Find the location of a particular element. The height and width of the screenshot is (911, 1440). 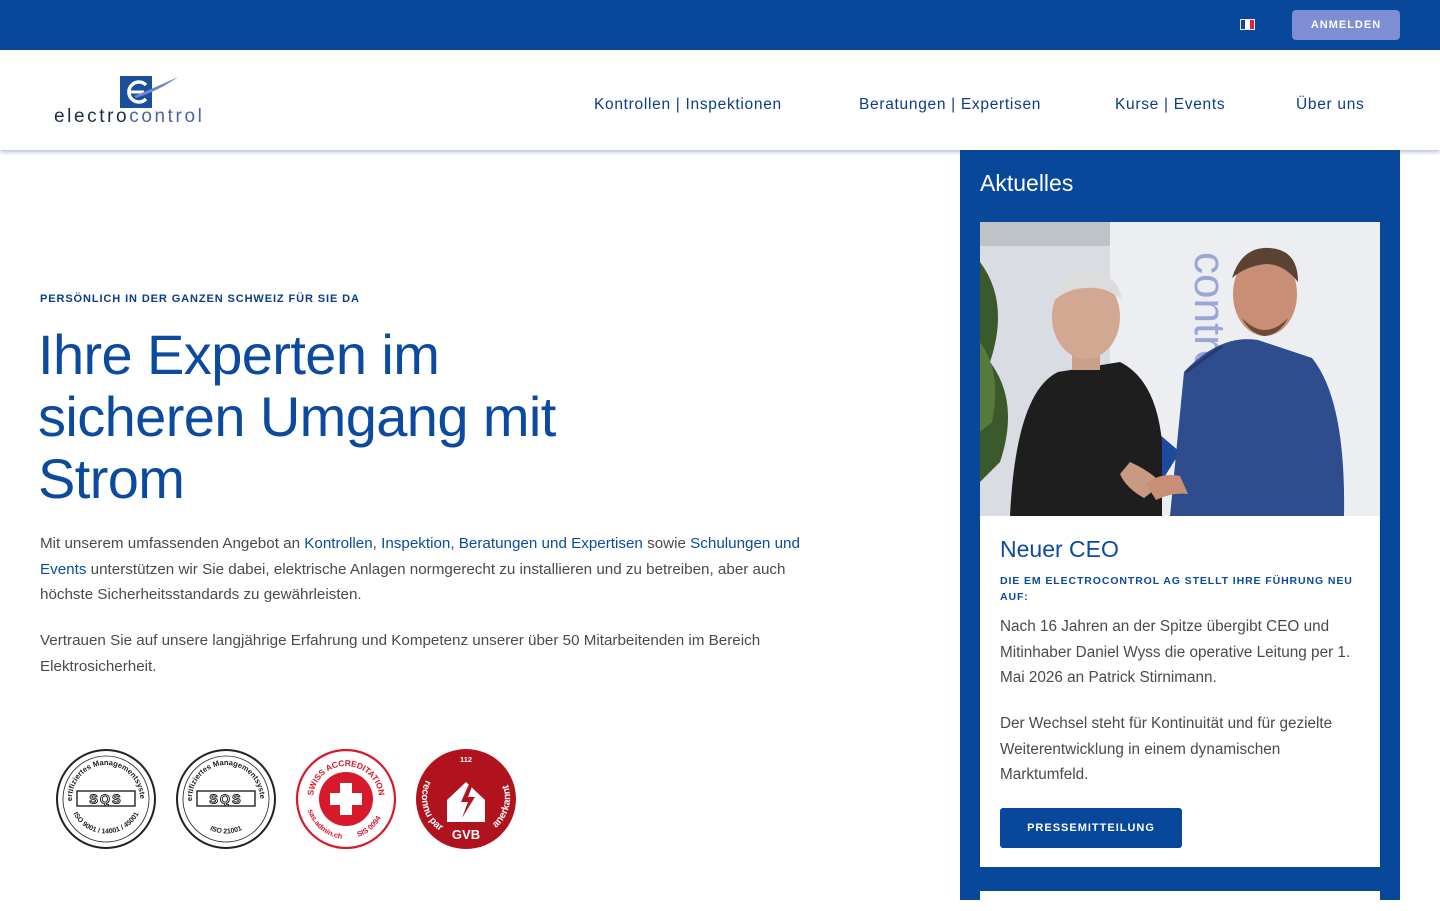

press-release-button: PRESSEMITTEILUNG is located at coordinates (1091, 828).